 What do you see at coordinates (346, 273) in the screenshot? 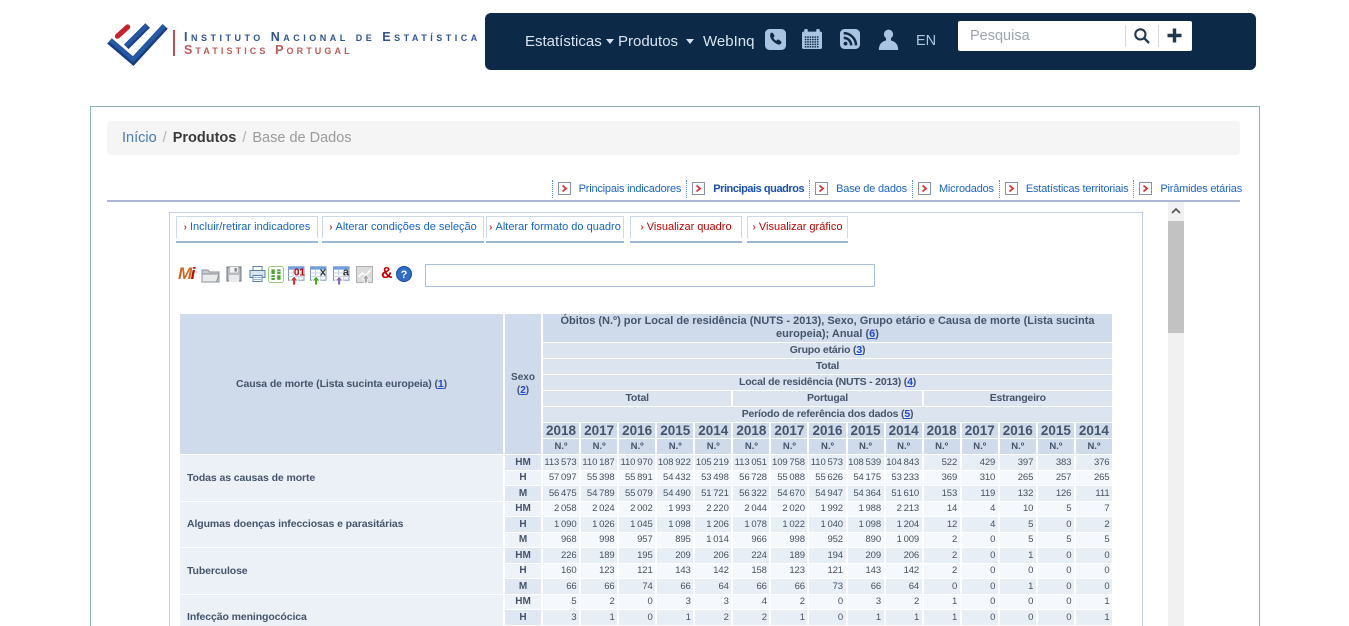
I see `svg-text: a` at bounding box center [346, 273].